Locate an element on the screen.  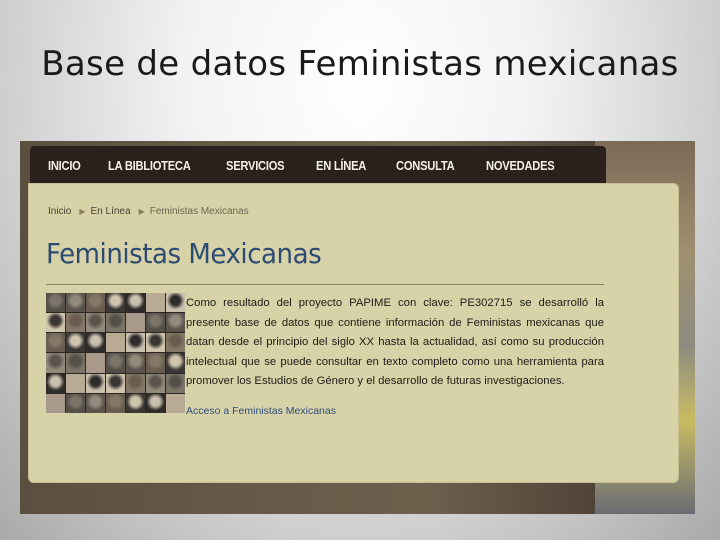
breadcrumb-current: Feministas Mexicanas is located at coordinates (199, 211).